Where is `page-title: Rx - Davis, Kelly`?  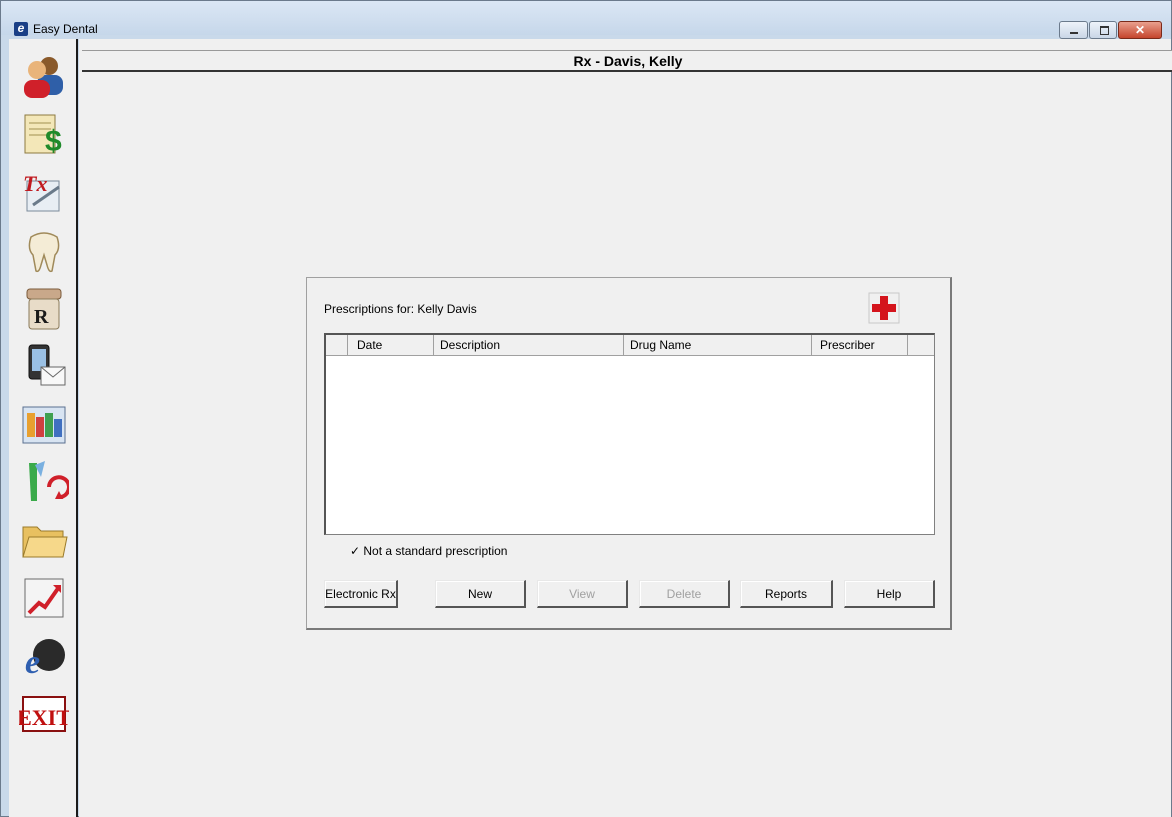
page-title: Rx - Davis, Kelly is located at coordinates (628, 61).